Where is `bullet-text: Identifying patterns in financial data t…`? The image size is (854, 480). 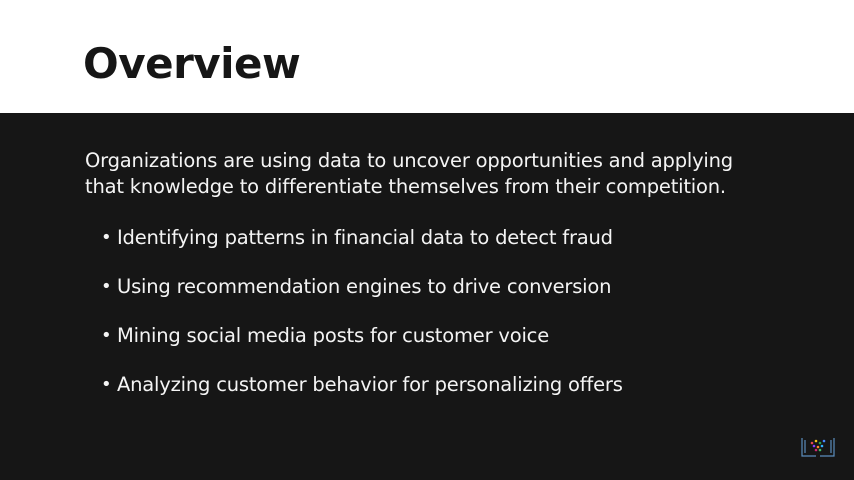 bullet-text: Identifying patterns in financial data t… is located at coordinates (365, 237).